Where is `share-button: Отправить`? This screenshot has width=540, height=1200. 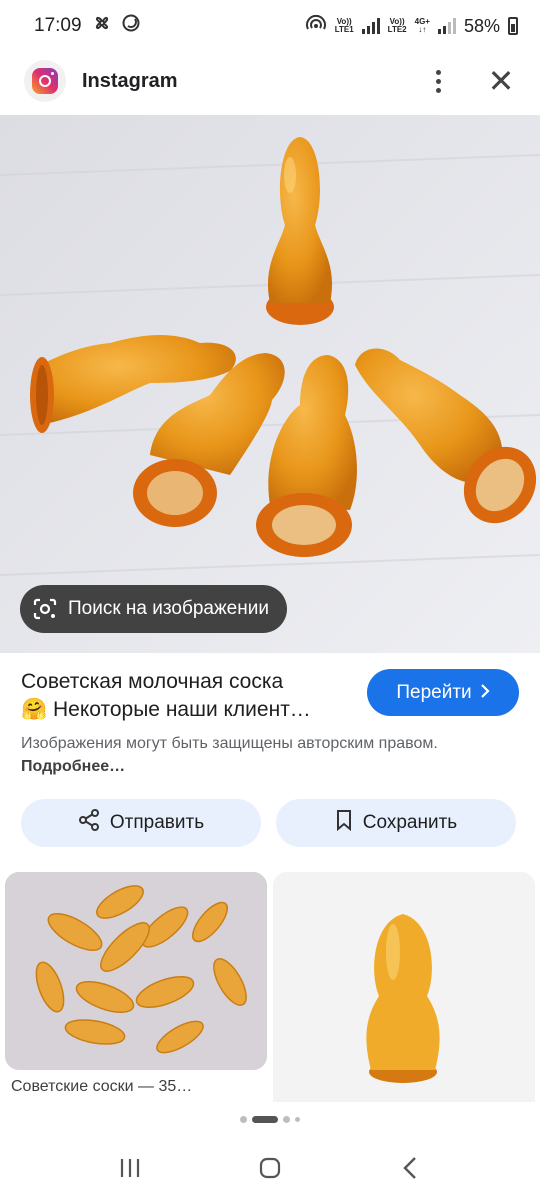
share-button: Отправить is located at coordinates (141, 823).